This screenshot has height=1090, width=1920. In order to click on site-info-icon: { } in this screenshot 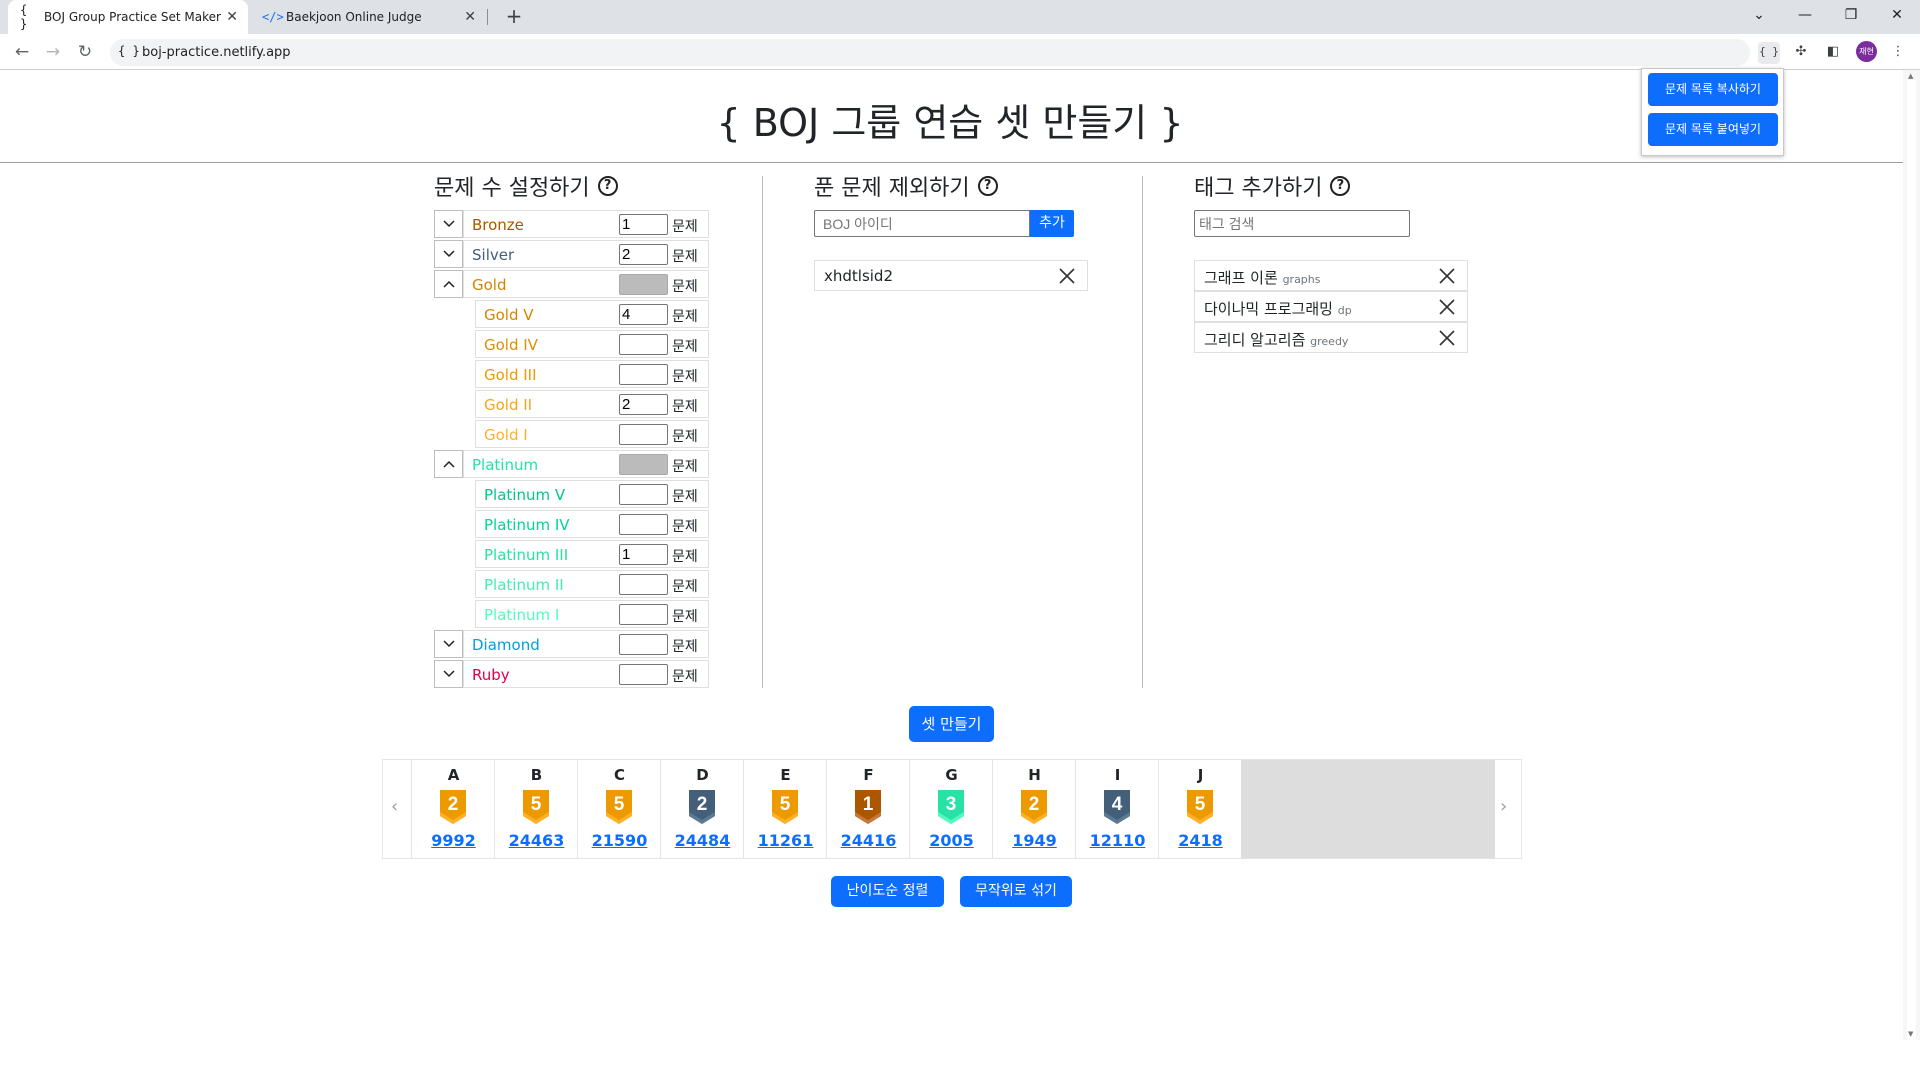, I will do `click(129, 51)`.